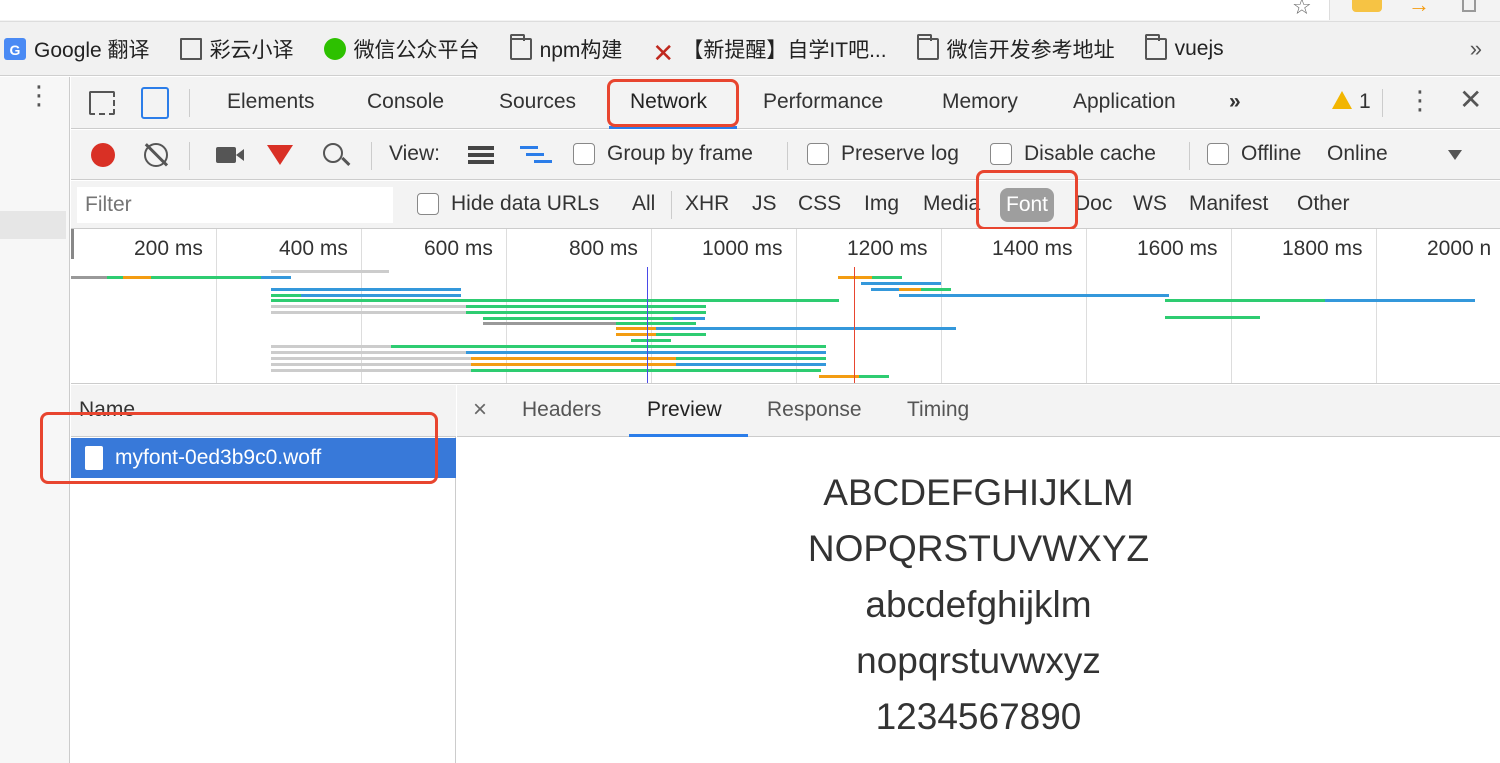 The width and height of the screenshot is (1500, 763). Describe the element at coordinates (1124, 103) in the screenshot. I see `tab-application: Application` at that location.